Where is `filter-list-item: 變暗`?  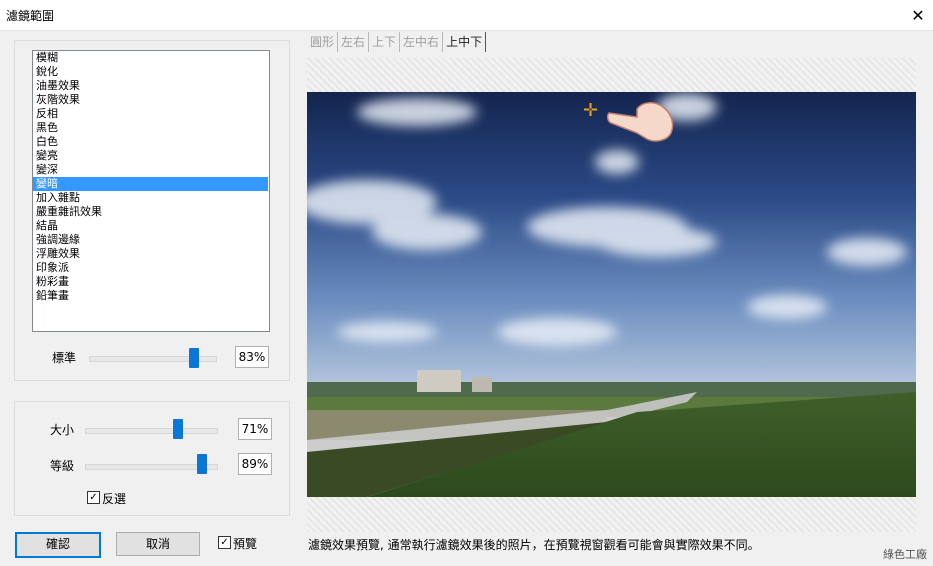 filter-list-item: 變暗 is located at coordinates (150, 184).